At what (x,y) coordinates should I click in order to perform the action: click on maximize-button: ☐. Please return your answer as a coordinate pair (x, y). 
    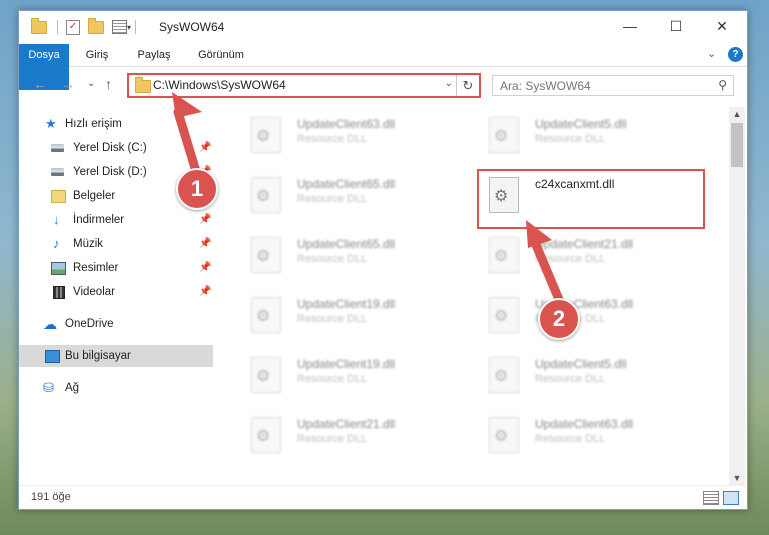
    Looking at the image, I should click on (676, 26).